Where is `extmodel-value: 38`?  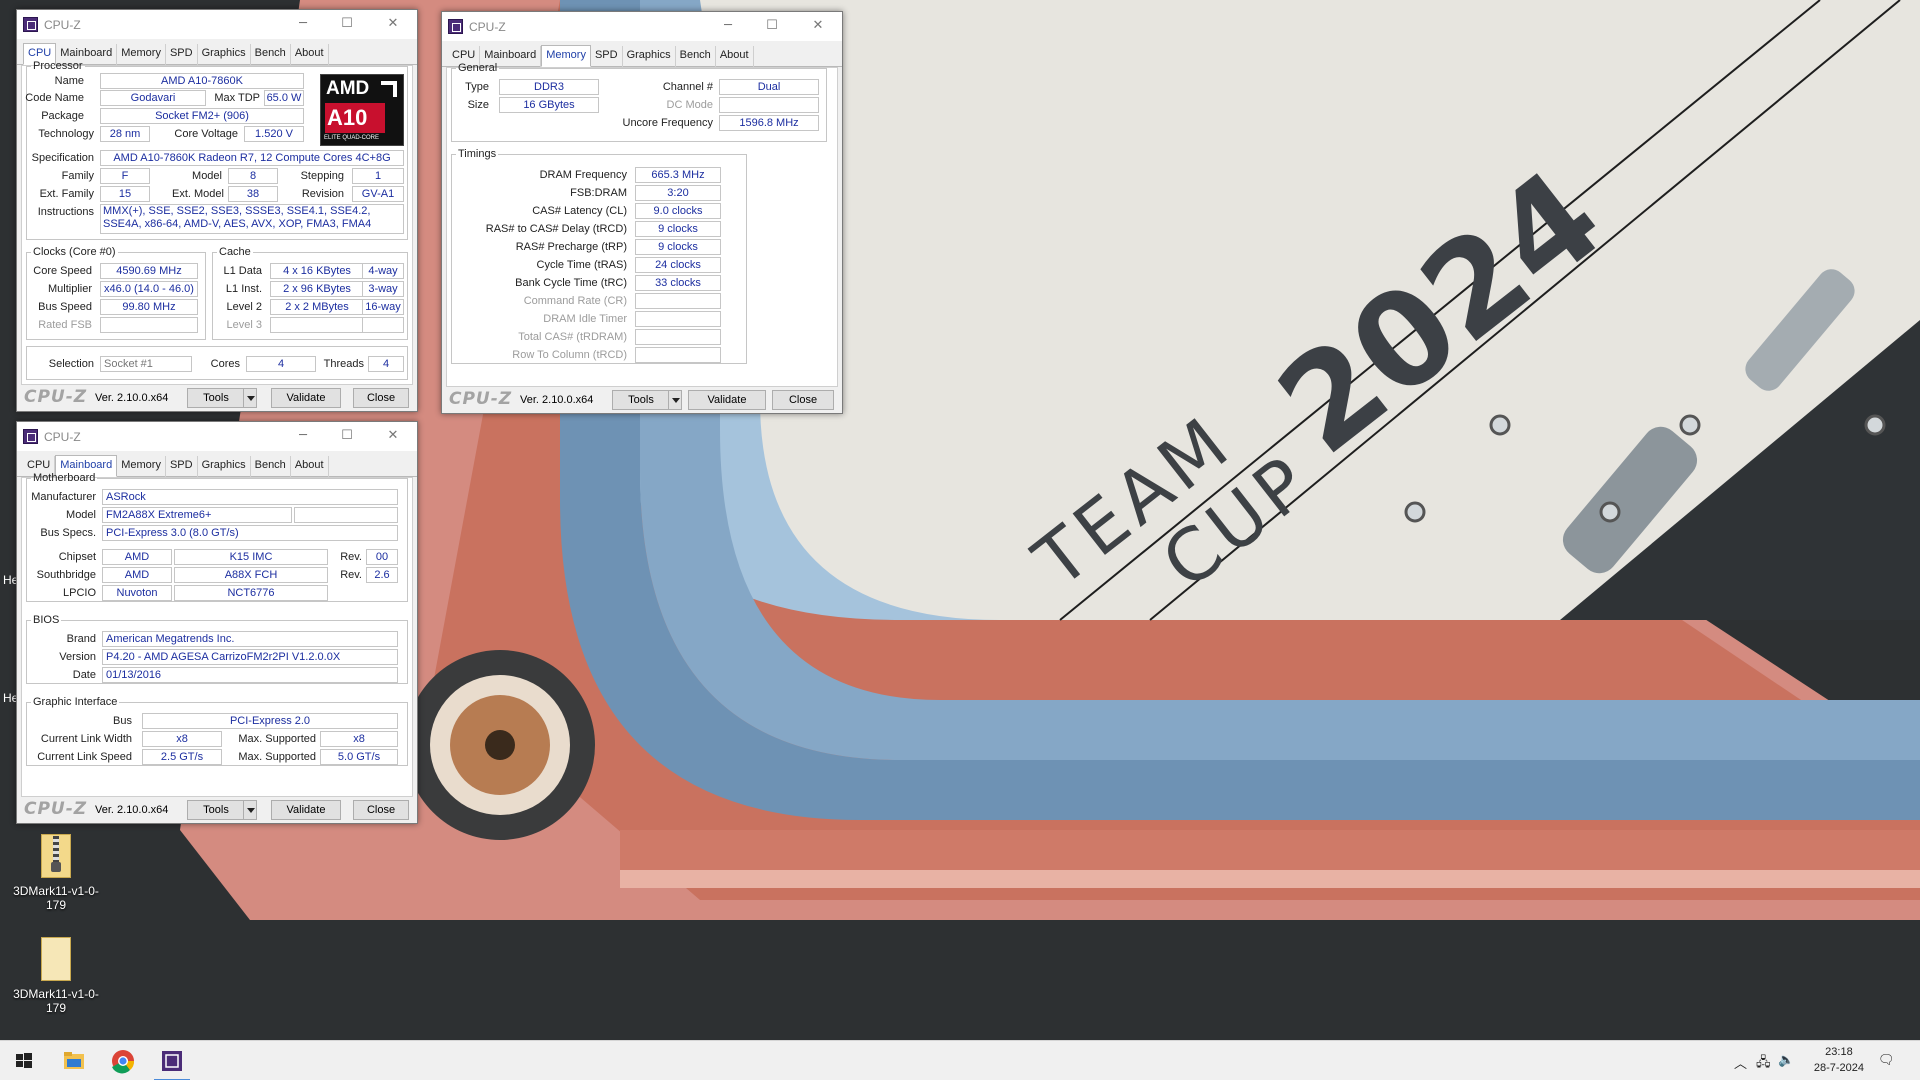 extmodel-value: 38 is located at coordinates (253, 194).